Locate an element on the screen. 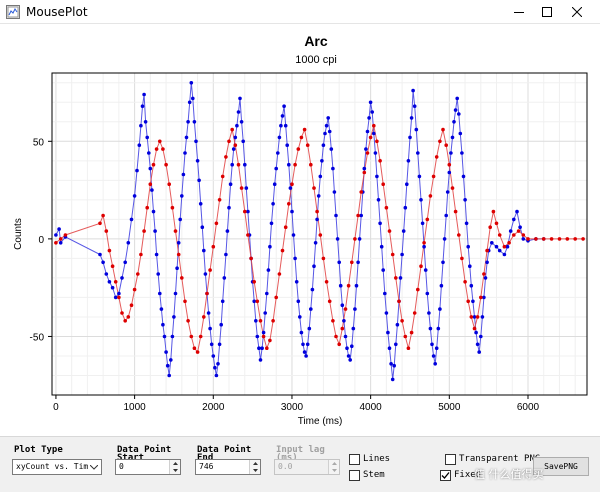 This screenshot has width=600, height=492. transparent-png-checkbox is located at coordinates (450, 459).